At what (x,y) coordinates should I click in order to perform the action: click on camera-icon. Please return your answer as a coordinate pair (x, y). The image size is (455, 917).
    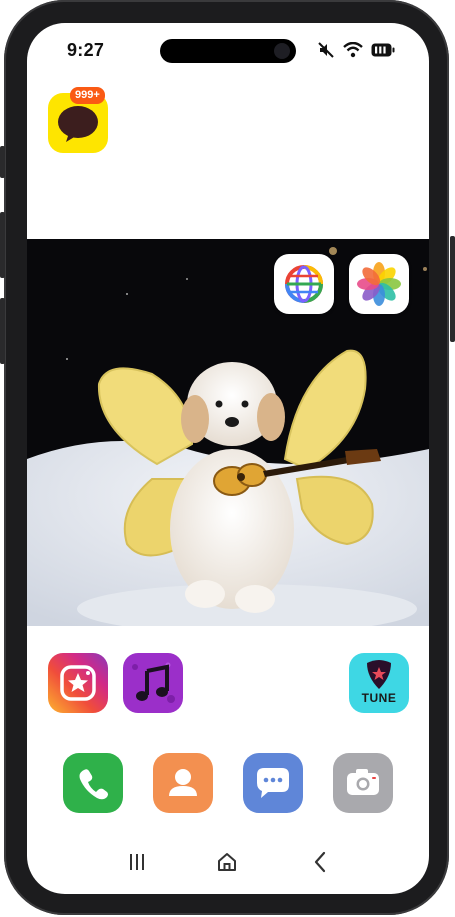
    Looking at the image, I should click on (363, 782).